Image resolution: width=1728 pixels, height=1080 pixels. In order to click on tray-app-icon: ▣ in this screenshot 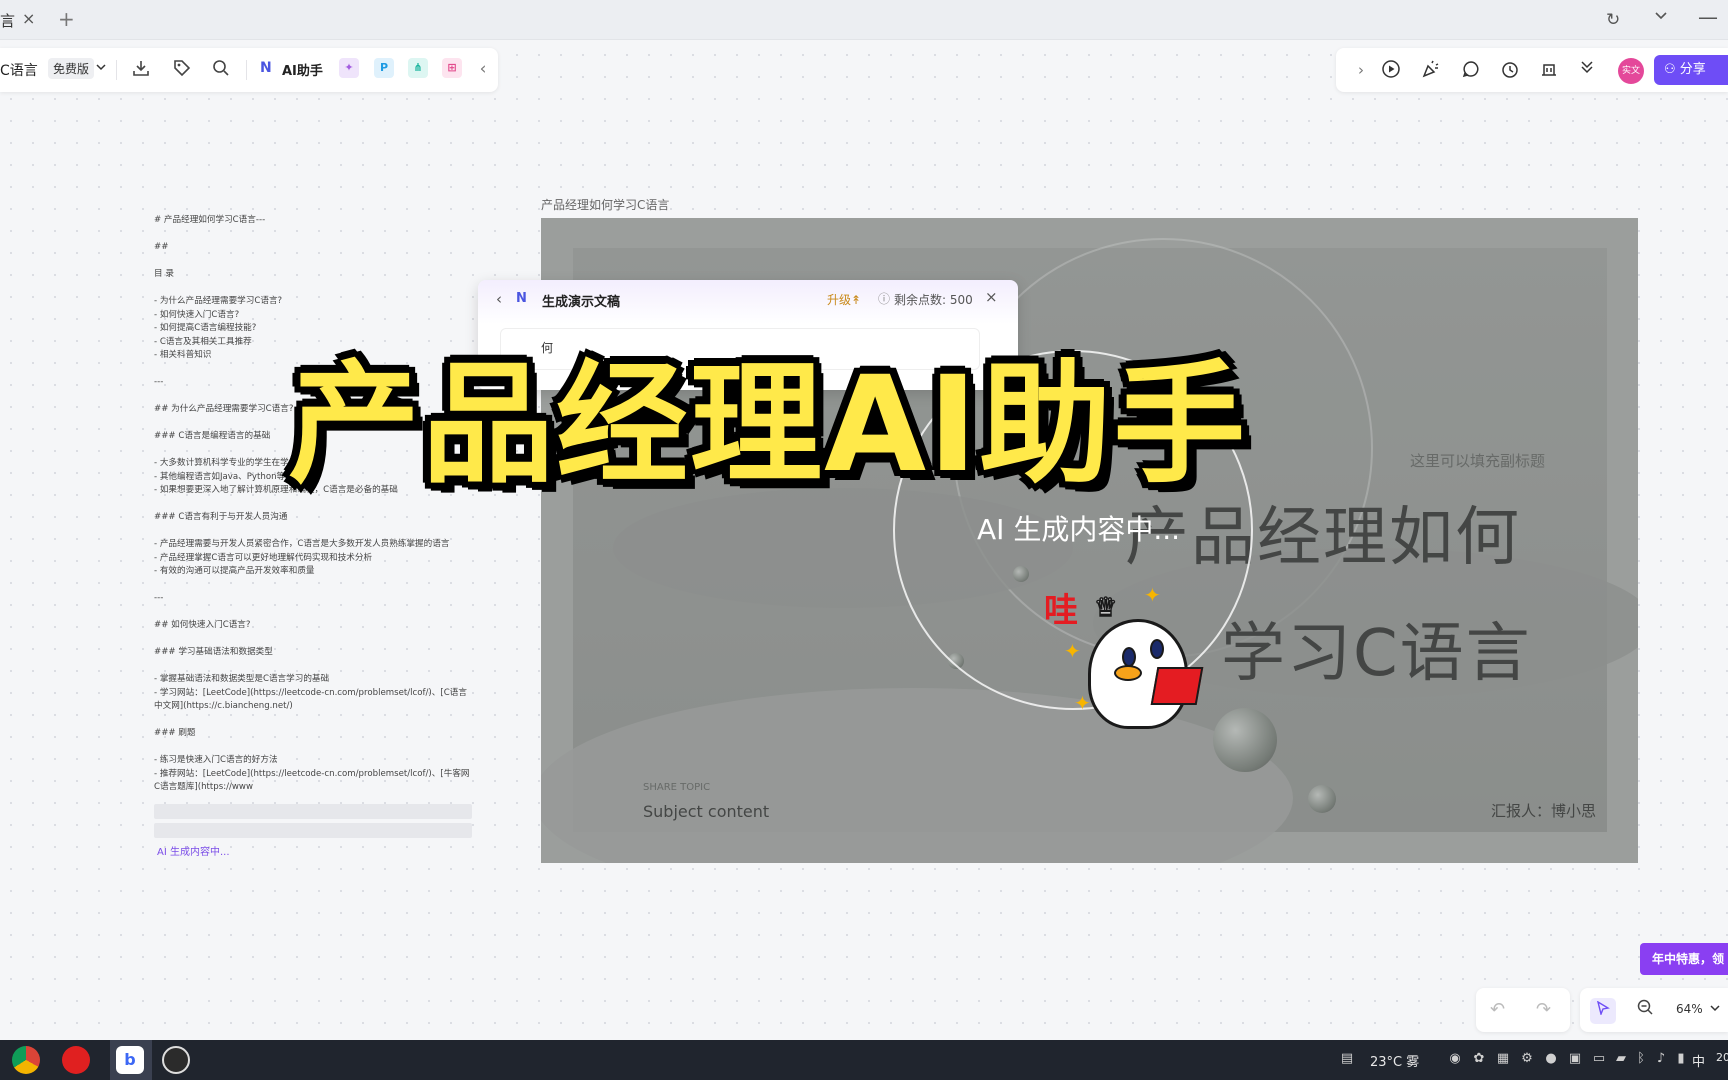, I will do `click(1575, 1058)`.